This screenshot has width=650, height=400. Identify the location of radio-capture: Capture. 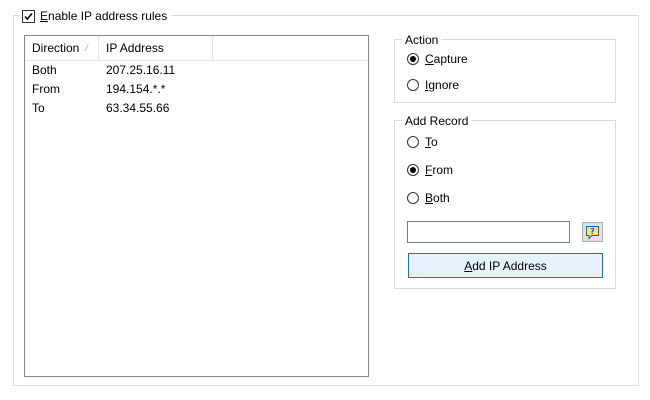
(437, 59).